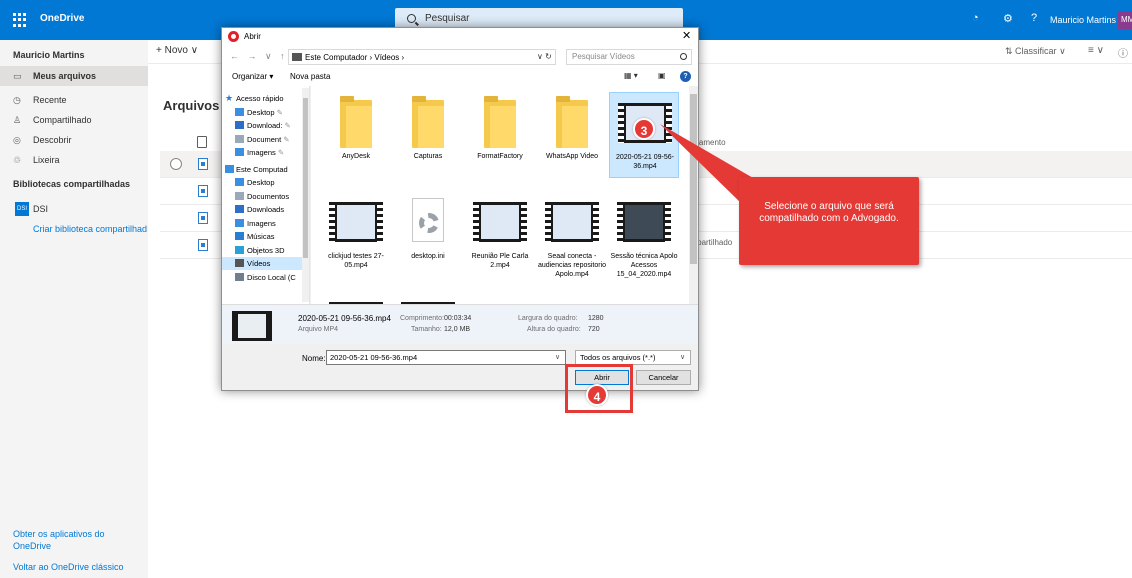  What do you see at coordinates (572, 135) in the screenshot?
I see `folder-item: WhatsApp Video` at bounding box center [572, 135].